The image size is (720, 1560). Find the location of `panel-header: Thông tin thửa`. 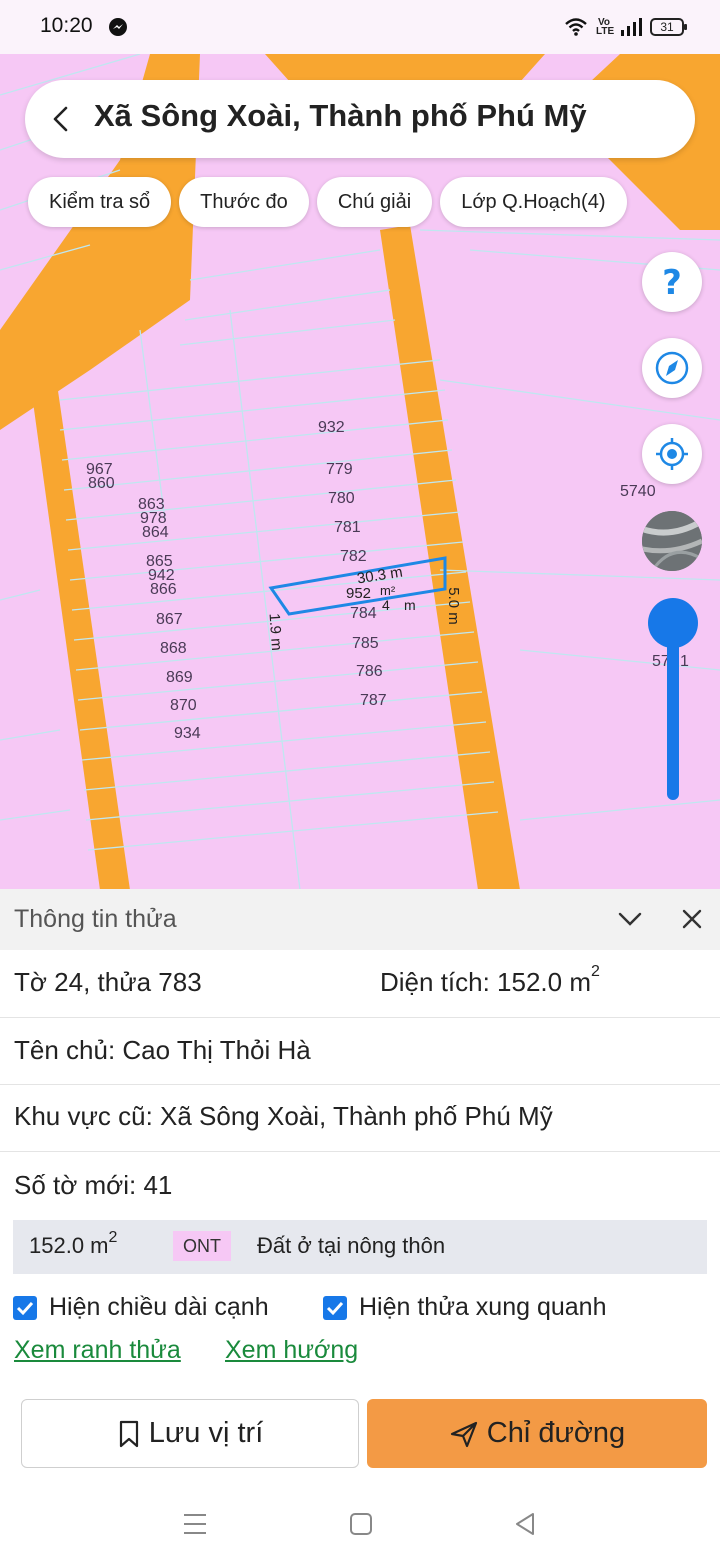

panel-header: Thông tin thửa is located at coordinates (360, 919).